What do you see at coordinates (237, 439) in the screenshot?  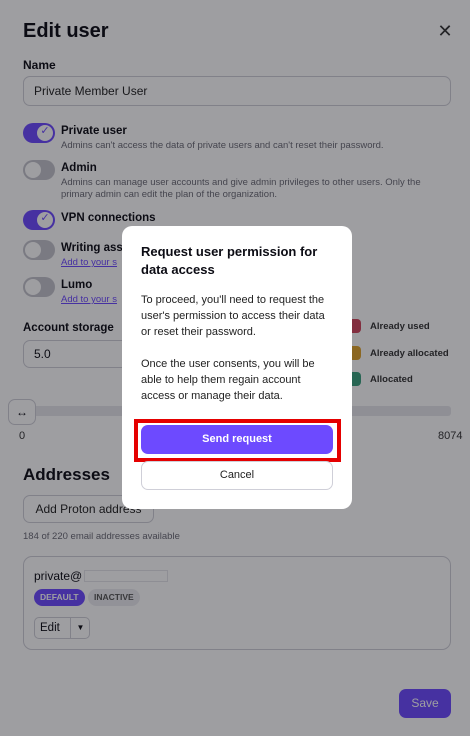 I see `send-request-button: Send request` at bounding box center [237, 439].